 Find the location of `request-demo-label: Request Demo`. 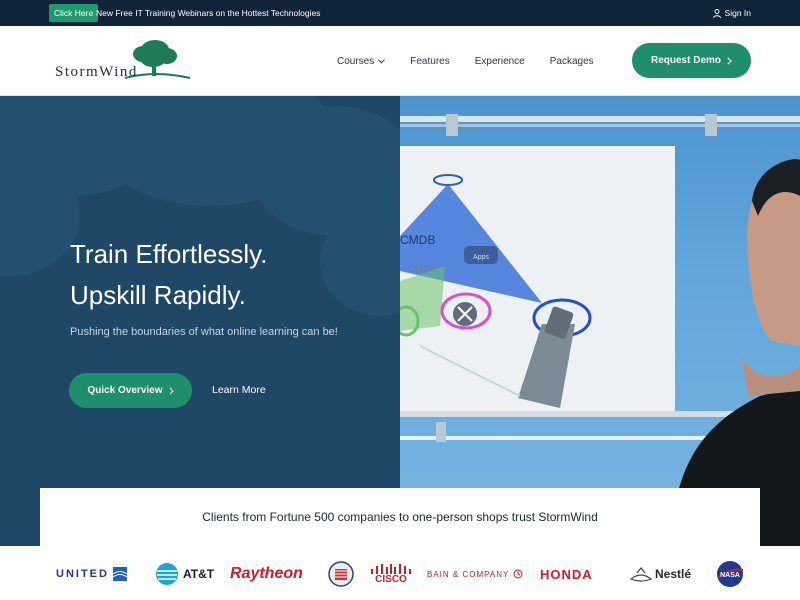

request-demo-label: Request Demo is located at coordinates (685, 60).